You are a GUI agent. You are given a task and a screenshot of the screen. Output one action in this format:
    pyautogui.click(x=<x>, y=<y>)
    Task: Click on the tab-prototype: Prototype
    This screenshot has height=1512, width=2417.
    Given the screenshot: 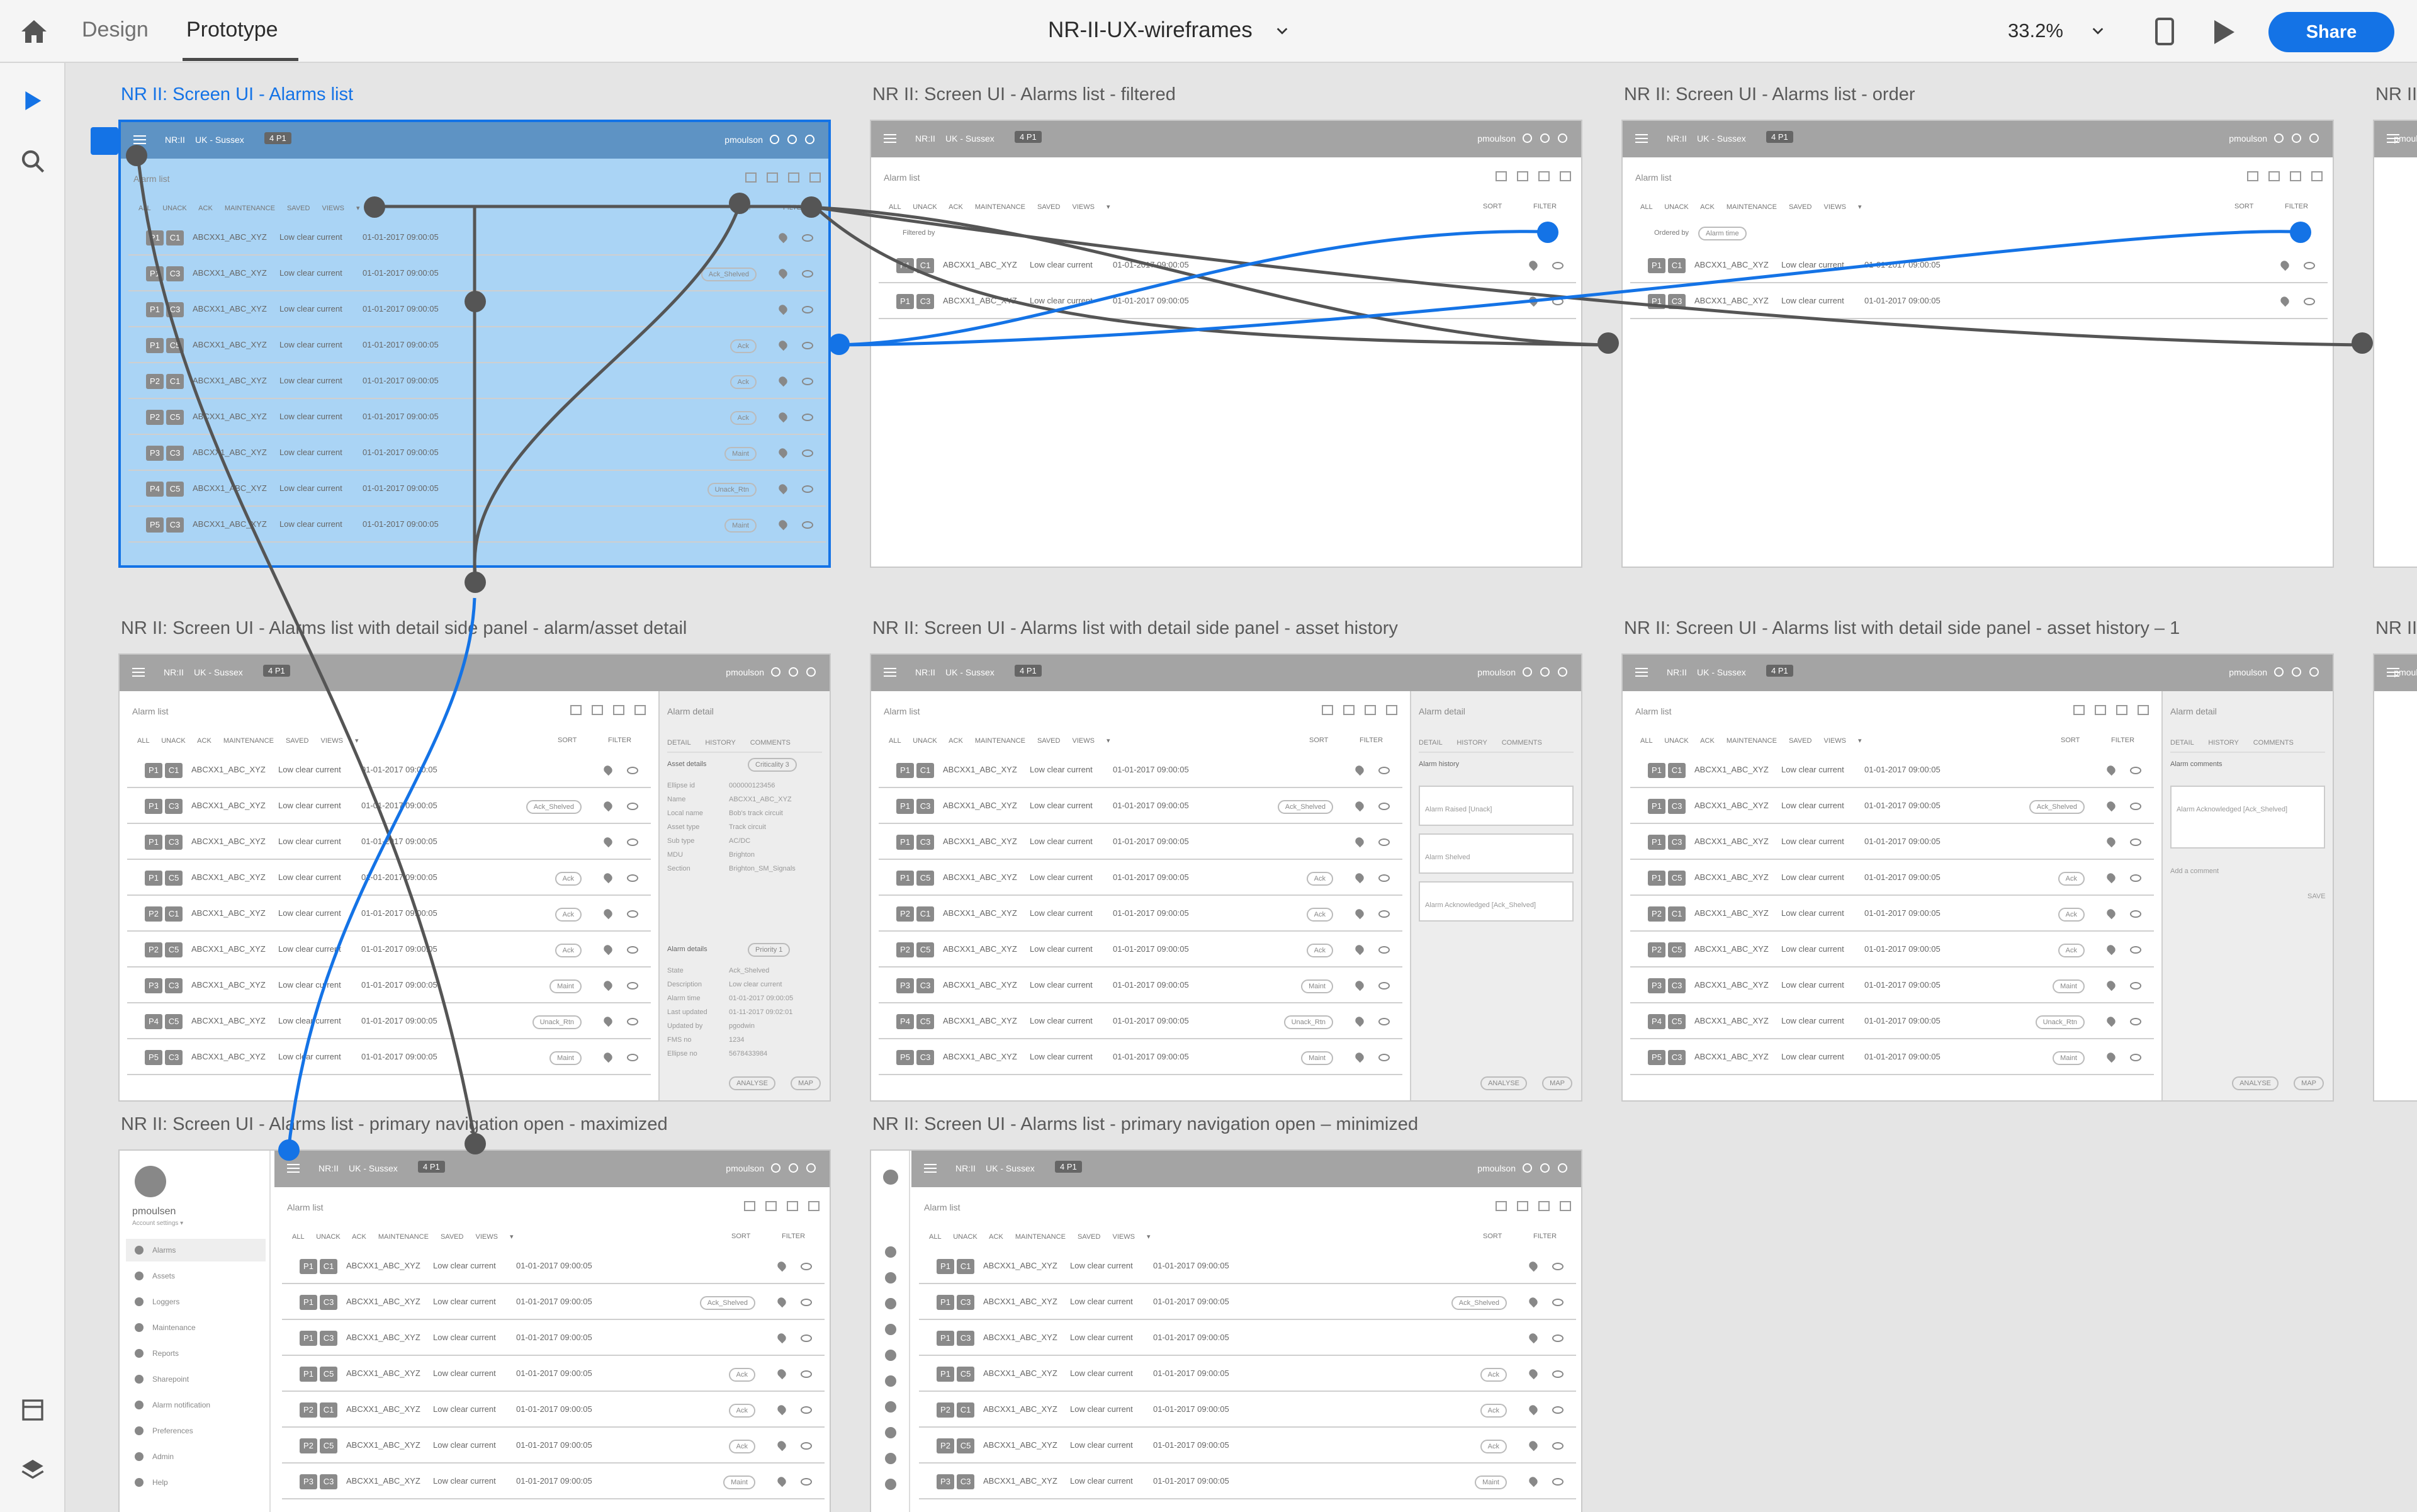 What is the action you would take?
    pyautogui.click(x=232, y=30)
    